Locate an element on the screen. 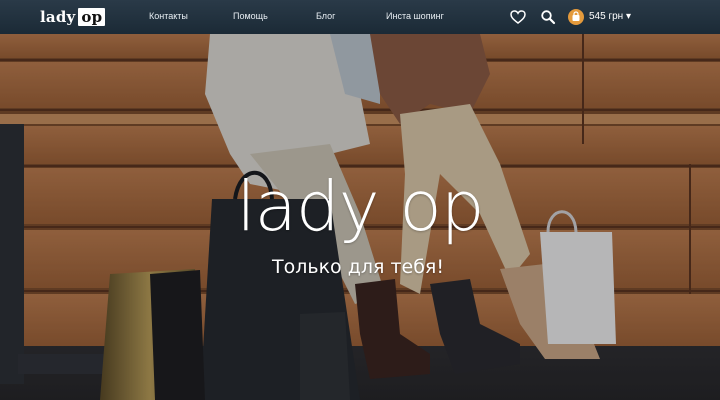  hero-title: lady op is located at coordinates (360, 207).